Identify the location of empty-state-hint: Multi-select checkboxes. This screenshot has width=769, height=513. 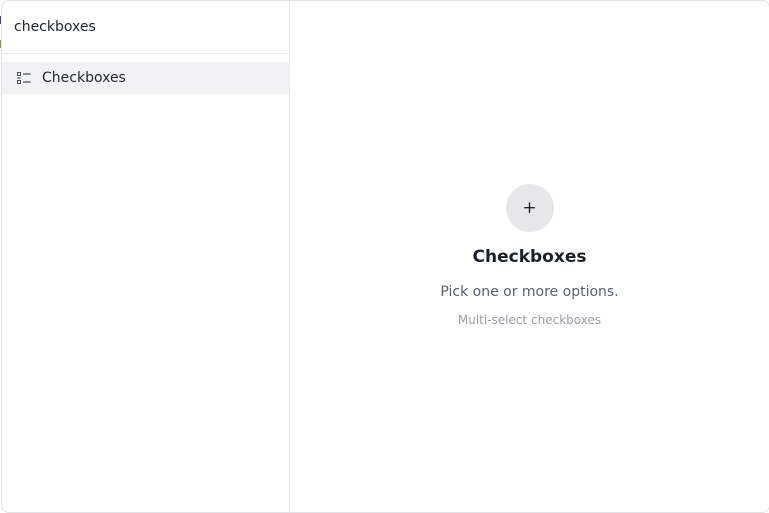
(529, 320).